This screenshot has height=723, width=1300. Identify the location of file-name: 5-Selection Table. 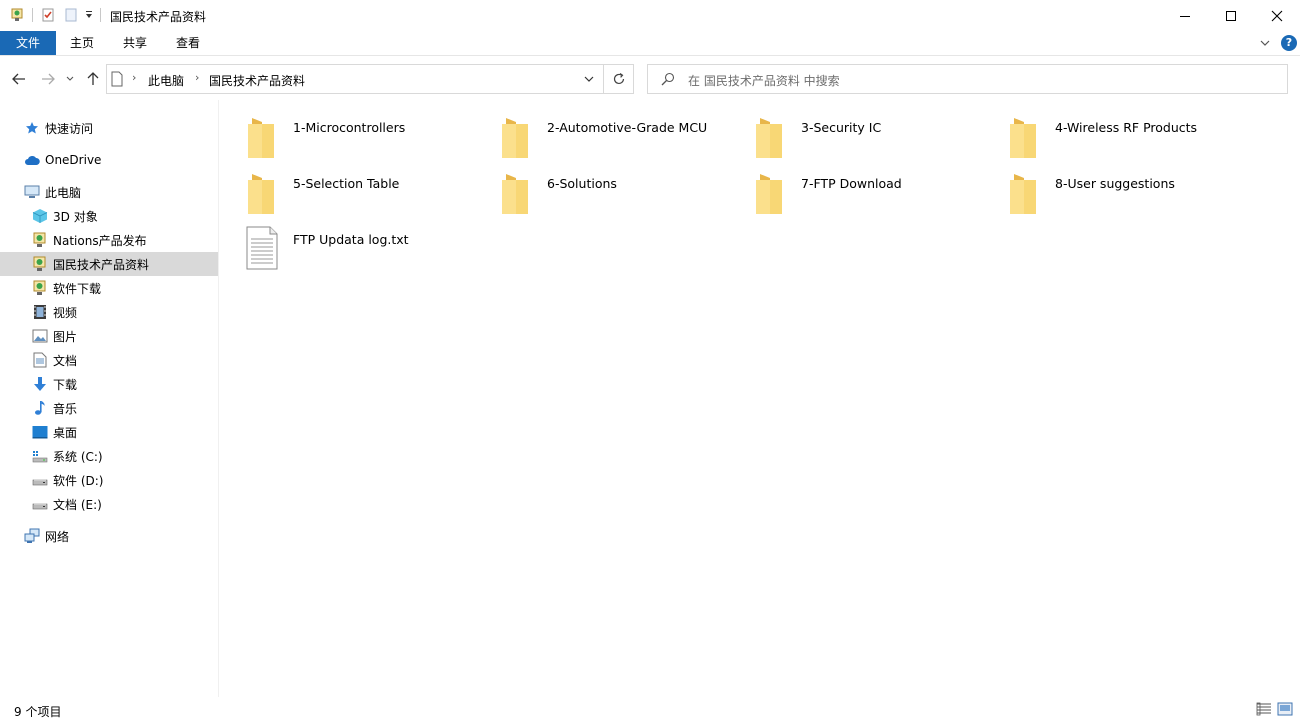
(346, 183).